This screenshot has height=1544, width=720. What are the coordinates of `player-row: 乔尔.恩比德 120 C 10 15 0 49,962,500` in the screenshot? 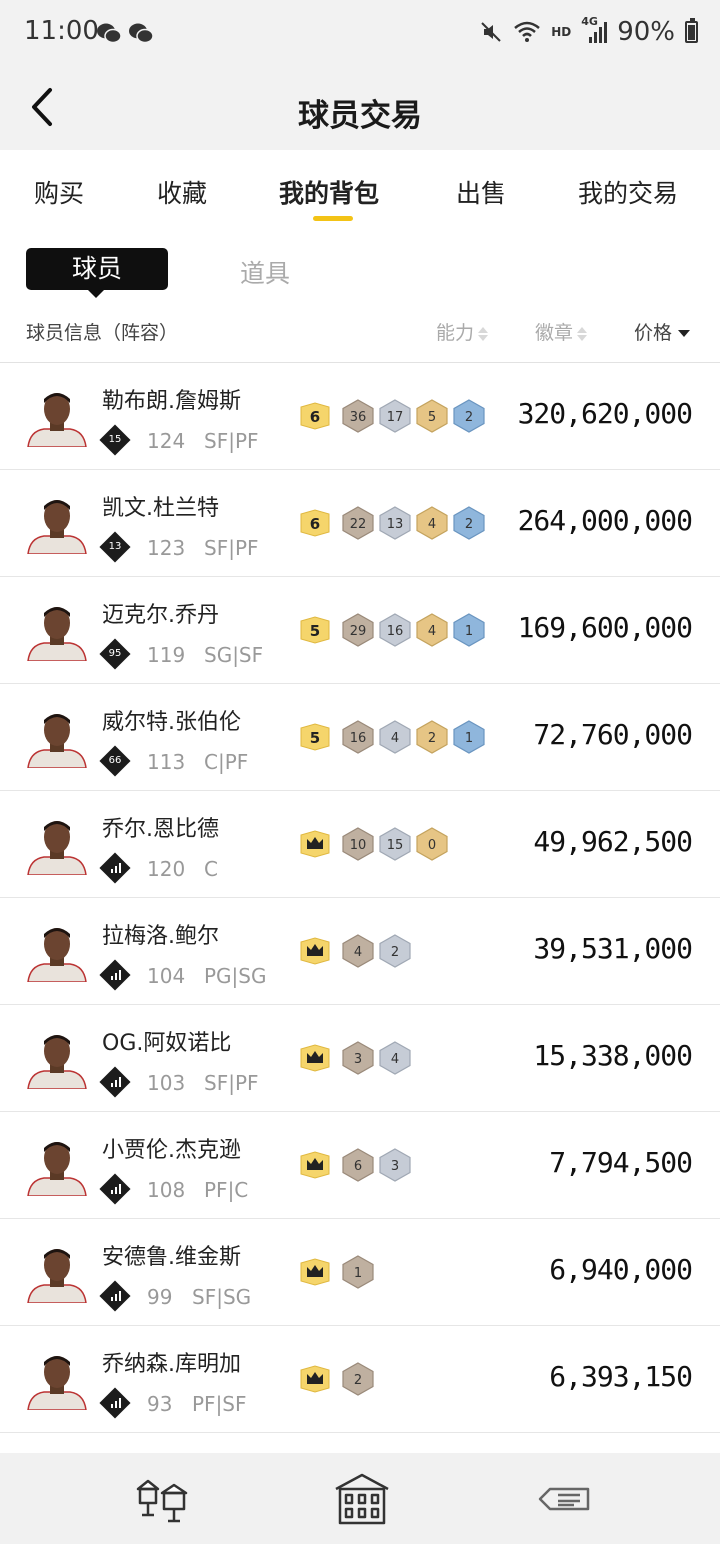 It's located at (360, 844).